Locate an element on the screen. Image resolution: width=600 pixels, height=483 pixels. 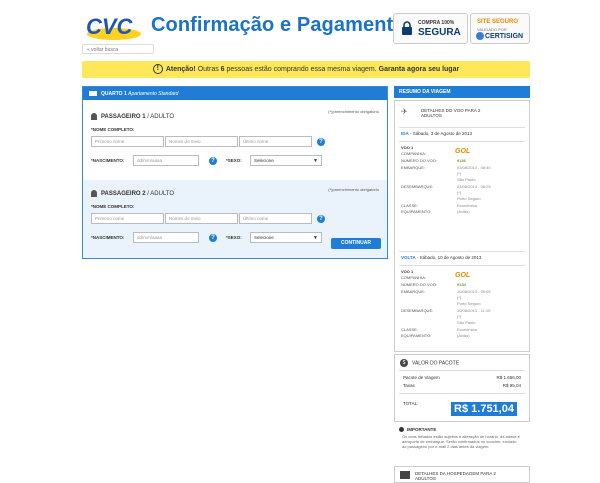
leg-direction: VOLTA is located at coordinates (408, 257).